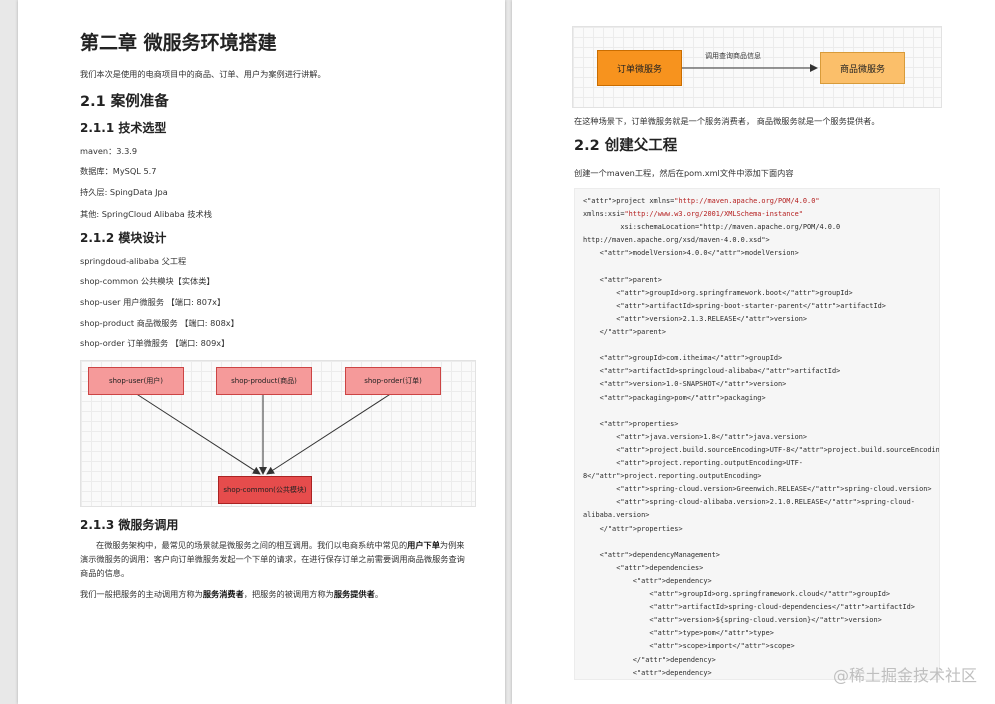 The image size is (995, 704). I want to click on node-shop-user: shop-user(用户), so click(136, 381).